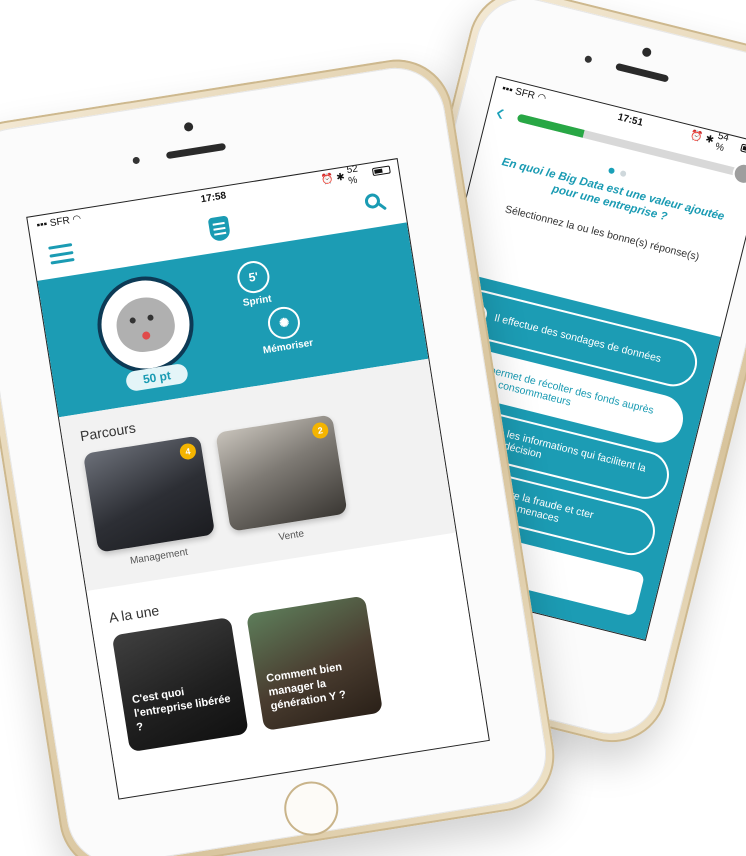  What do you see at coordinates (611, 171) in the screenshot?
I see `page-dot-active` at bounding box center [611, 171].